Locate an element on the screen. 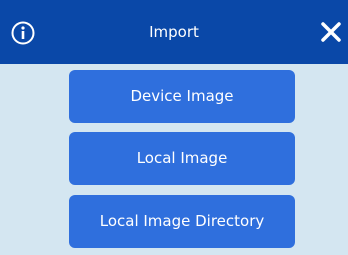 This screenshot has height=255, width=348. local-image-directory-button: Local Image Directory is located at coordinates (182, 221).